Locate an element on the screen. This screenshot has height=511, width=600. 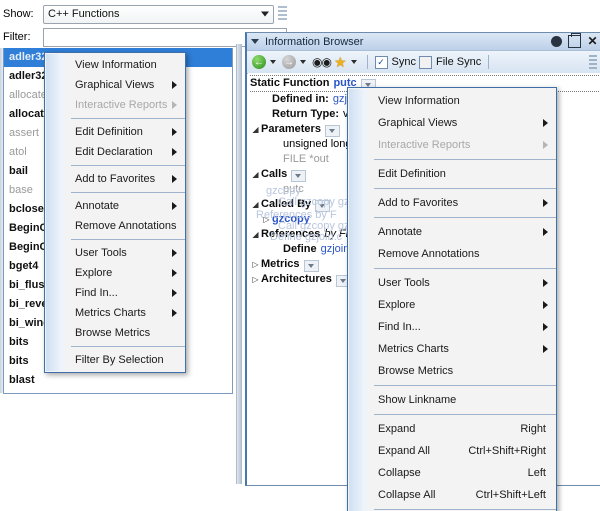
menu-item-shortcut: Right is located at coordinates (533, 429).